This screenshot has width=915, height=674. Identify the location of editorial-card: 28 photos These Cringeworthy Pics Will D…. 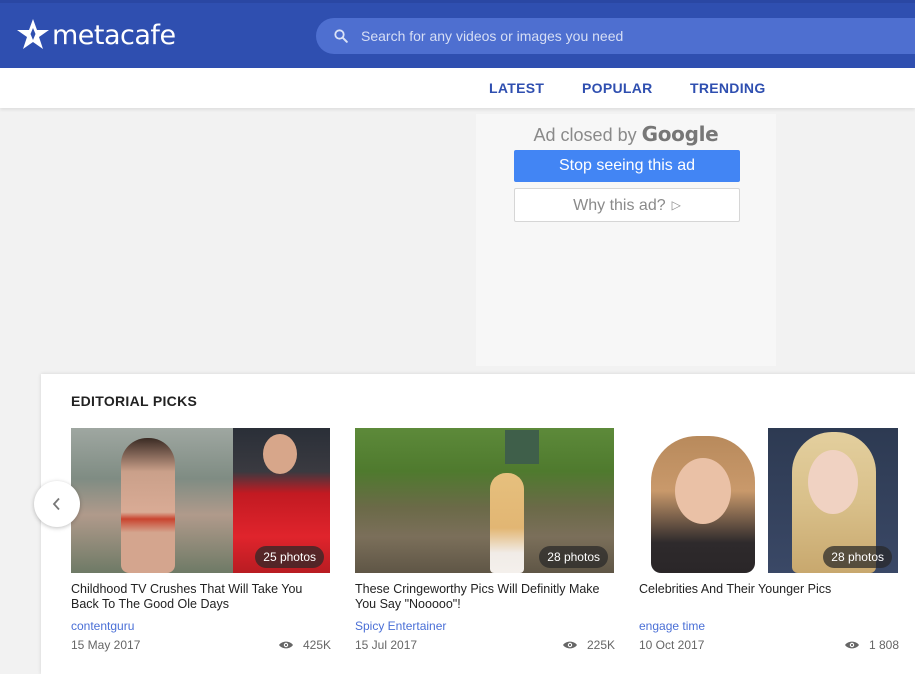
(485, 541).